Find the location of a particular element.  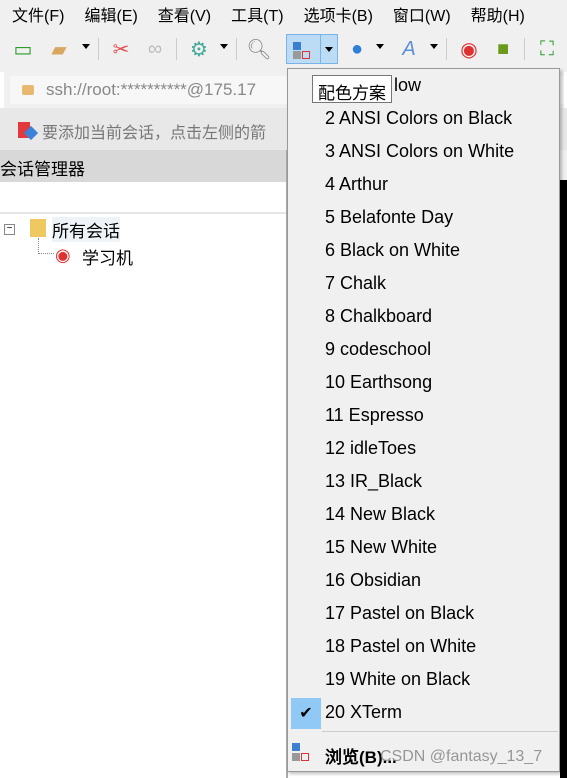

menu-item: 7 Chalk is located at coordinates (423, 284).